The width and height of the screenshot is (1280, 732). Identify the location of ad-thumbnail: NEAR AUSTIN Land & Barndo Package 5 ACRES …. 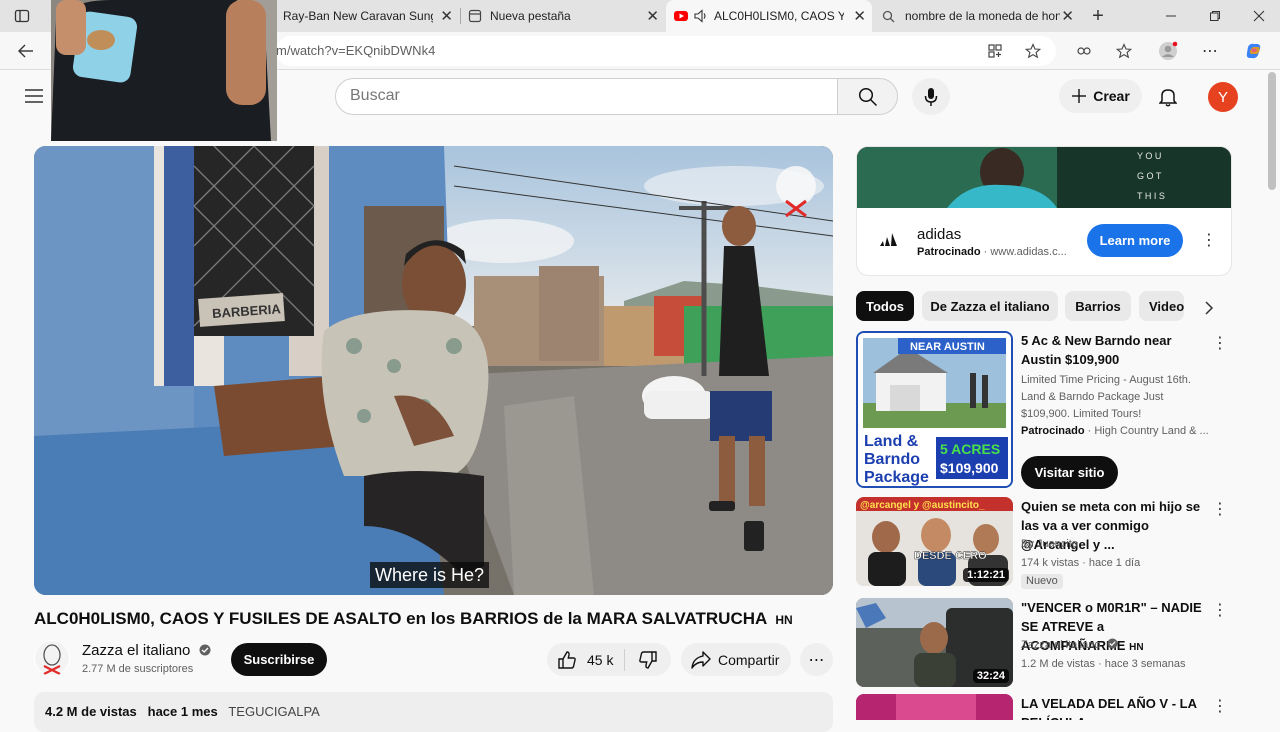
(934, 409).